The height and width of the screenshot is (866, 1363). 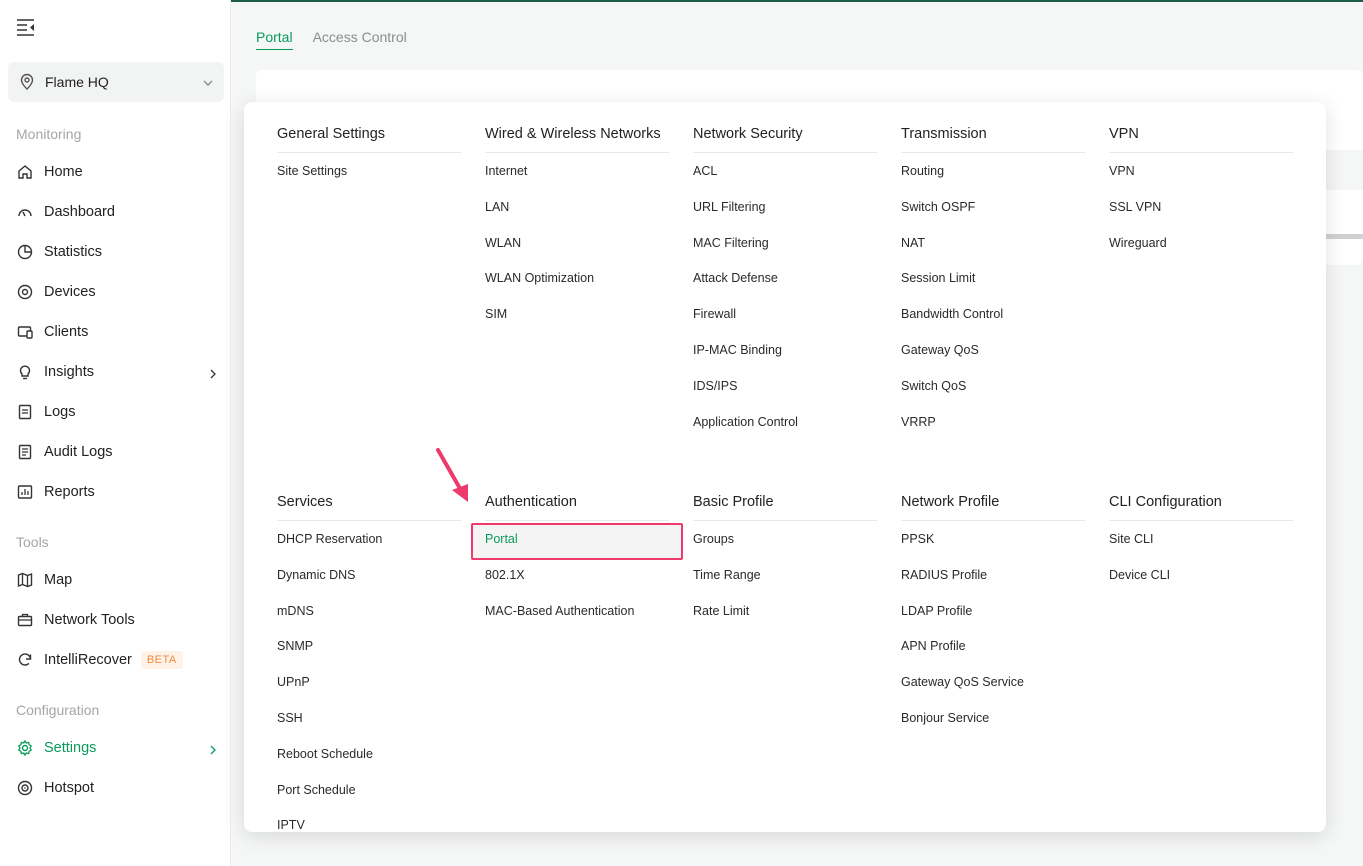 What do you see at coordinates (785, 431) in the screenshot?
I see `menu-item-application-control: Application Control` at bounding box center [785, 431].